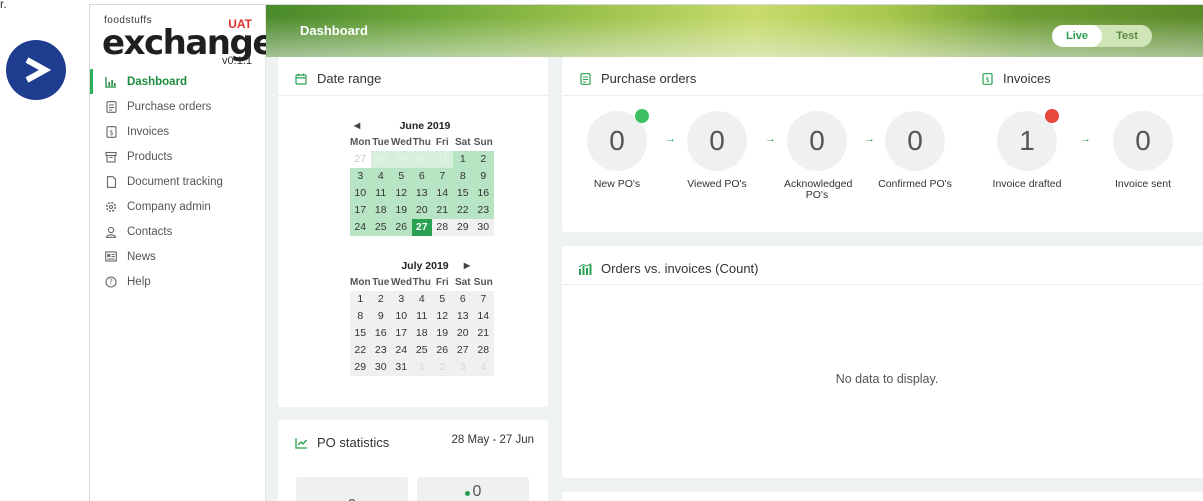 This screenshot has width=1203, height=501. Describe the element at coordinates (717, 141) in the screenshot. I see `stat-circle: 0` at that location.